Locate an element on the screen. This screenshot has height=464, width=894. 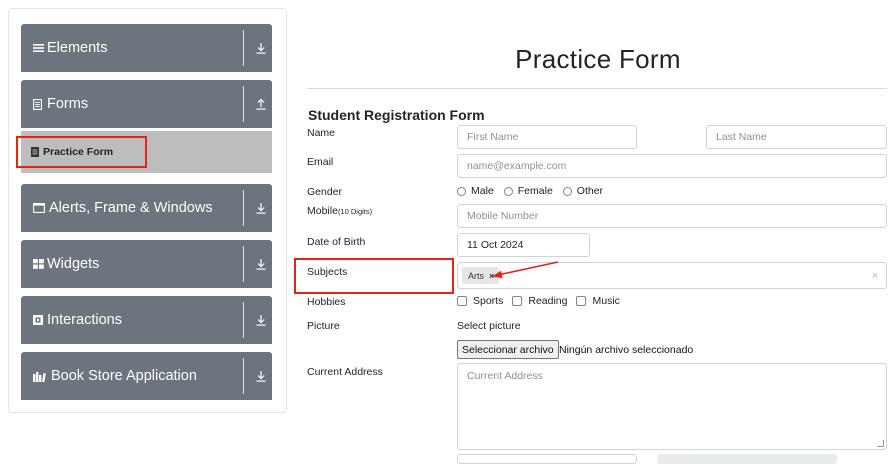
hobbies-checkbox-group: Sports Reading Music is located at coordinates (538, 301).